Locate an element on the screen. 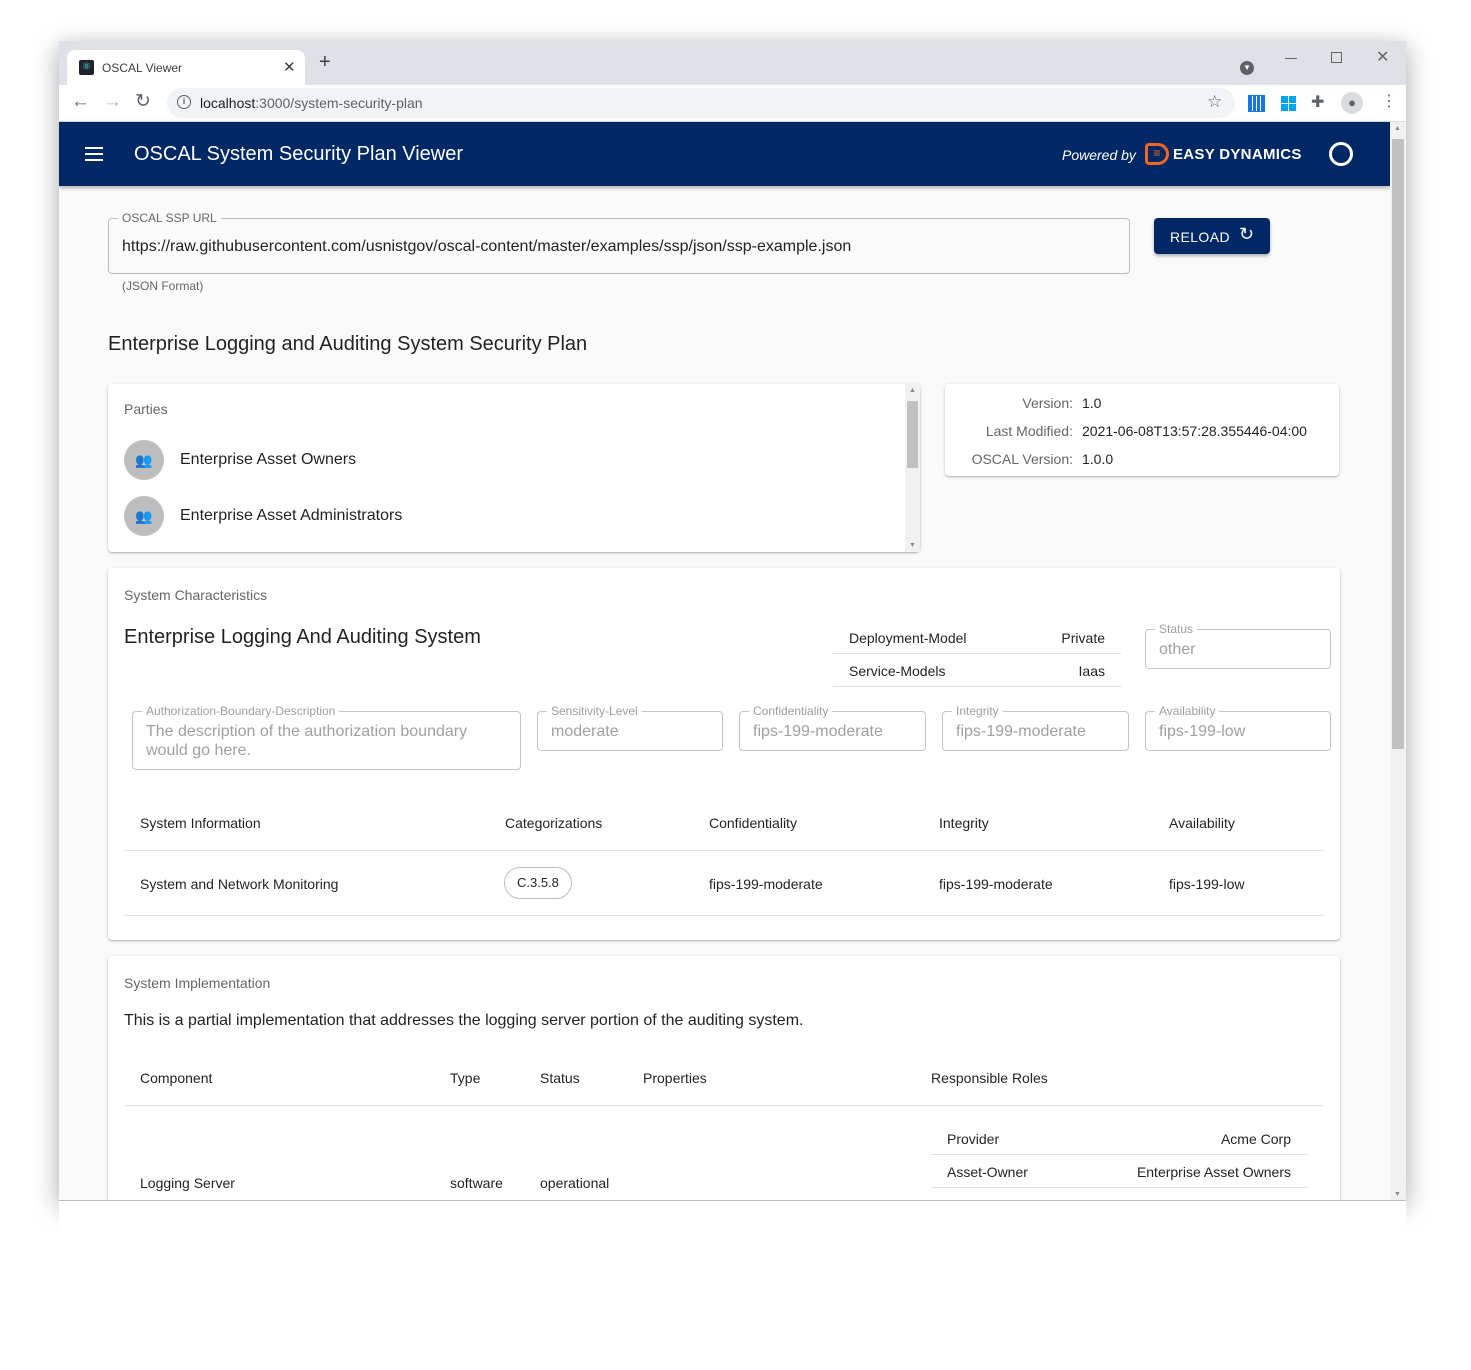 The image size is (1471, 1370). back-icon: ← is located at coordinates (80, 102).